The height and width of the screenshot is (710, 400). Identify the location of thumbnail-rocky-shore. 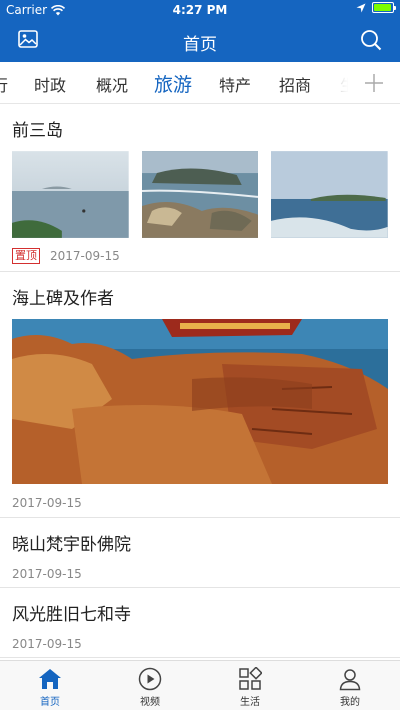
(200, 194).